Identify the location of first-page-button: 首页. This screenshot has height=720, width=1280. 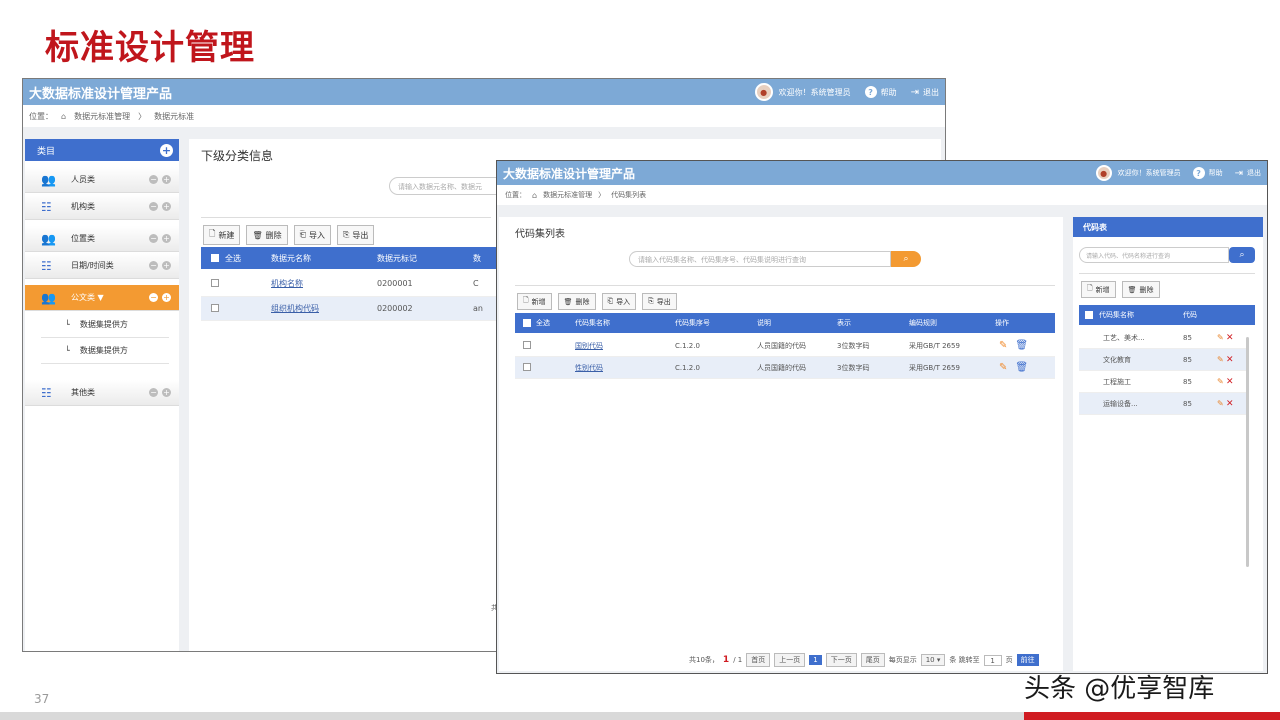
(758, 660).